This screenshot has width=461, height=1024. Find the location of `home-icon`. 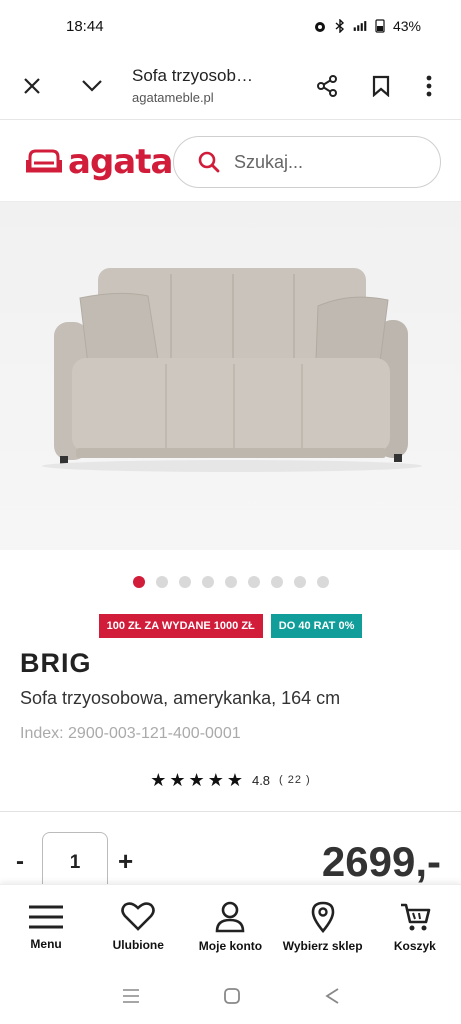

home-icon is located at coordinates (232, 996).